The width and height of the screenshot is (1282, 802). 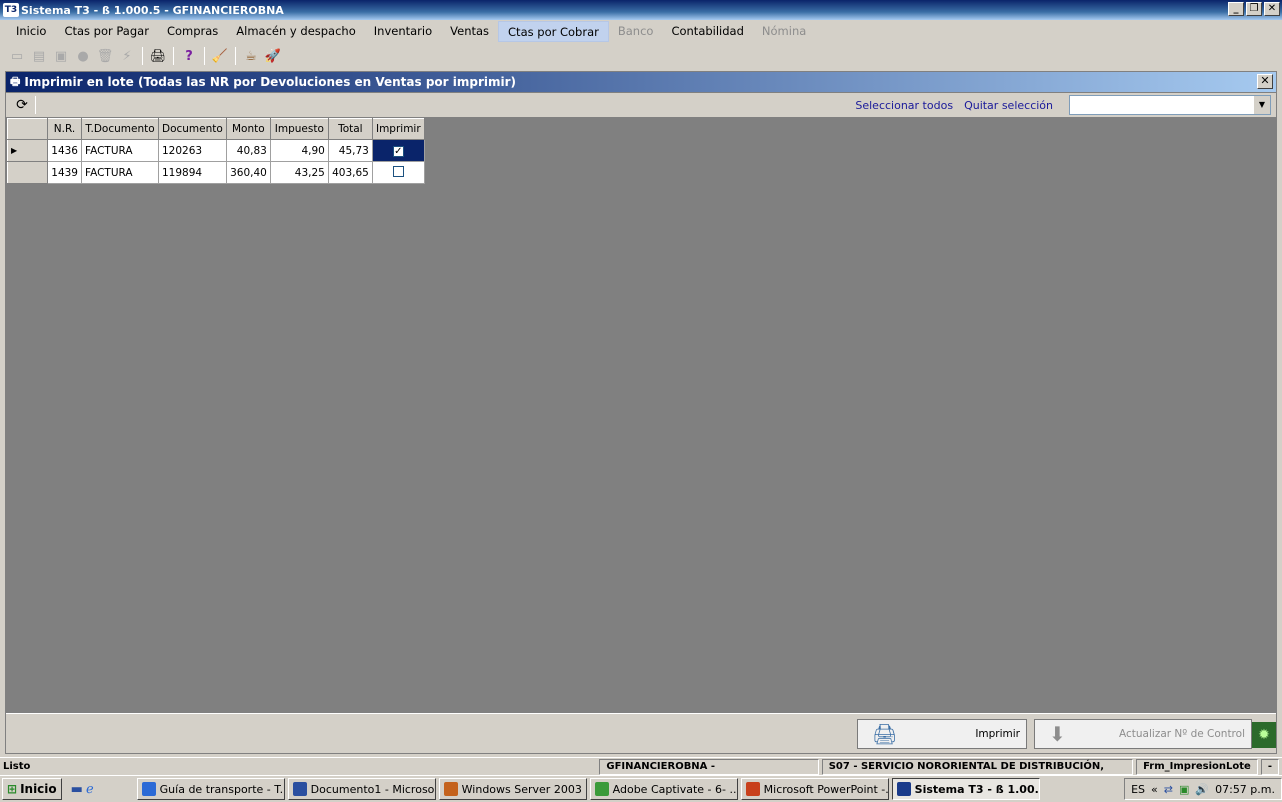 I want to click on refresh-icon: ⟳, so click(x=22, y=105).